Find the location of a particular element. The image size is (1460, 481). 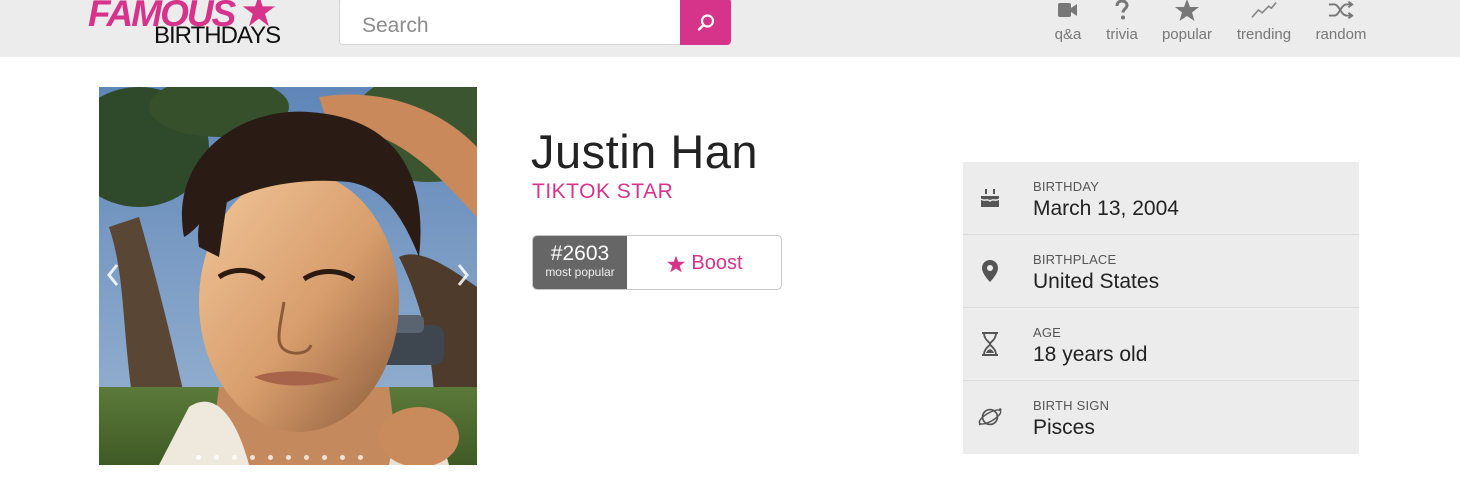

carousel-next-arrow is located at coordinates (463, 275).